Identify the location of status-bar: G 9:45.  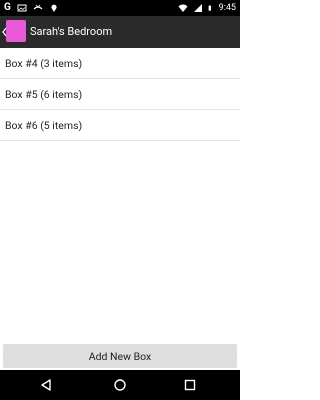
(120, 8).